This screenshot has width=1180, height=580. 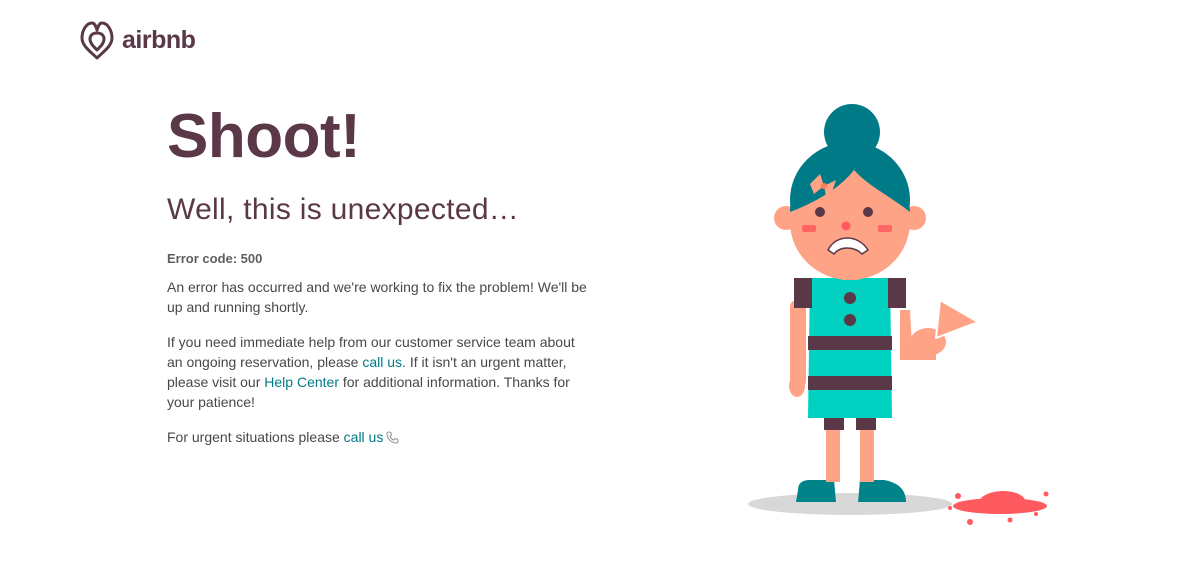 What do you see at coordinates (998, 507) in the screenshot?
I see `ice-cream-splat-icon` at bounding box center [998, 507].